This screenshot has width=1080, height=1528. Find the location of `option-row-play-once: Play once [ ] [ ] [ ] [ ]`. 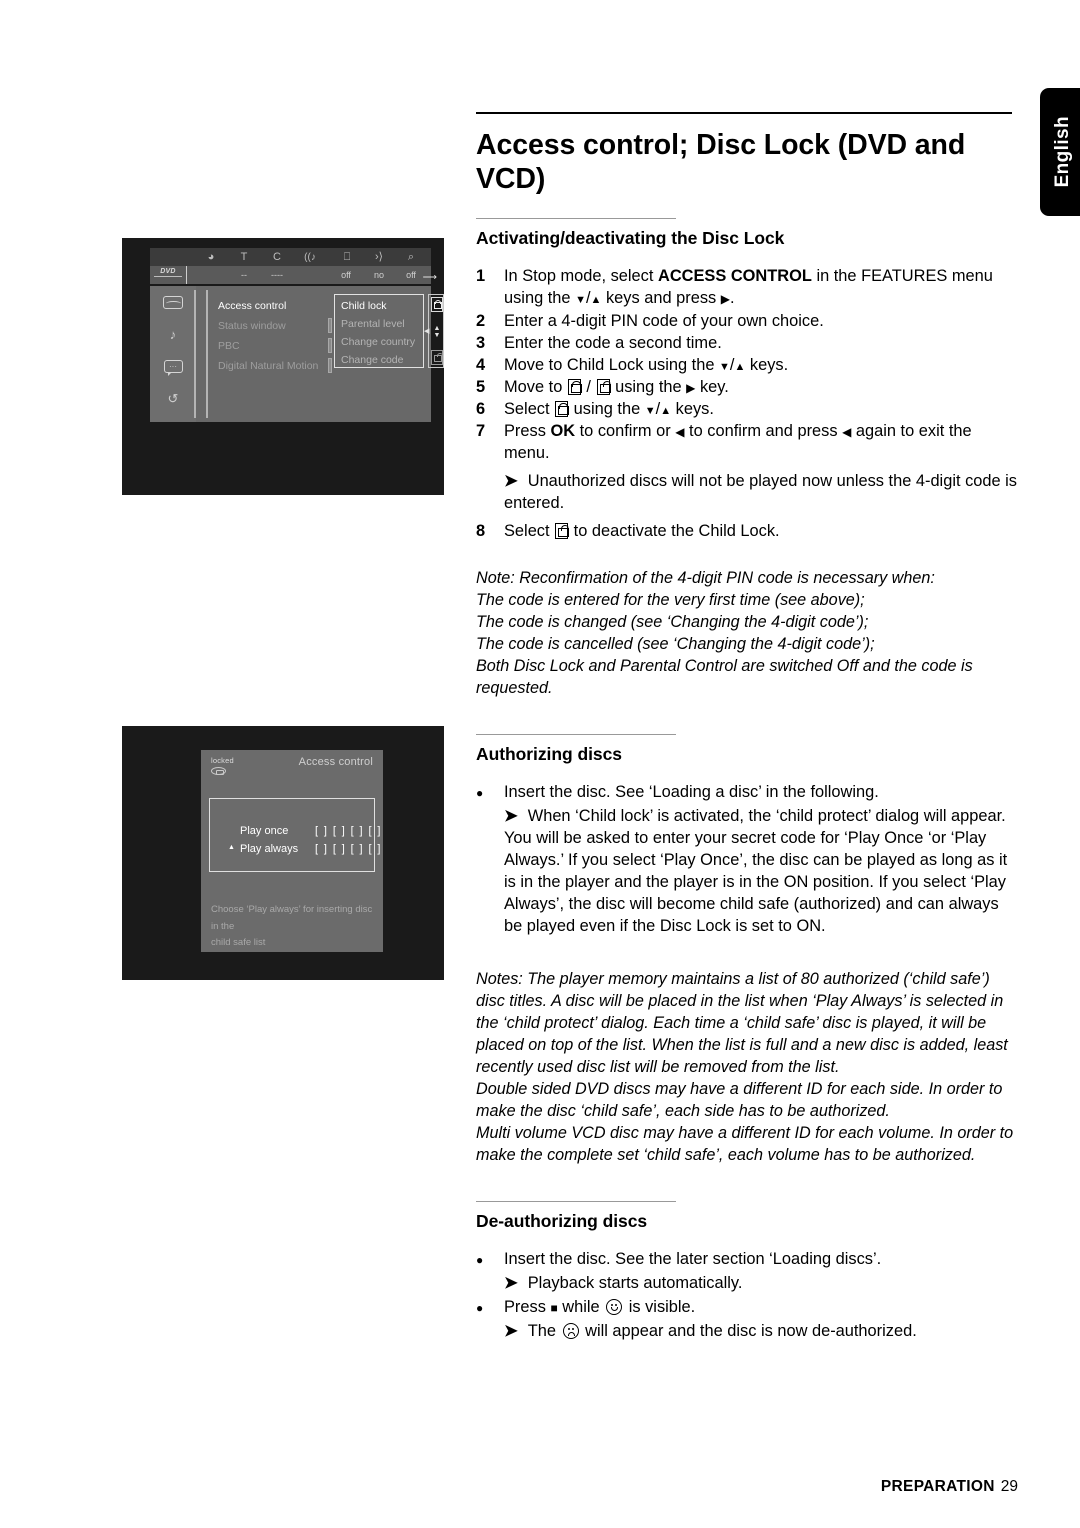

option-row-play-once: Play once [ ] [ ] [ ] [ ] is located at coordinates (295, 831).